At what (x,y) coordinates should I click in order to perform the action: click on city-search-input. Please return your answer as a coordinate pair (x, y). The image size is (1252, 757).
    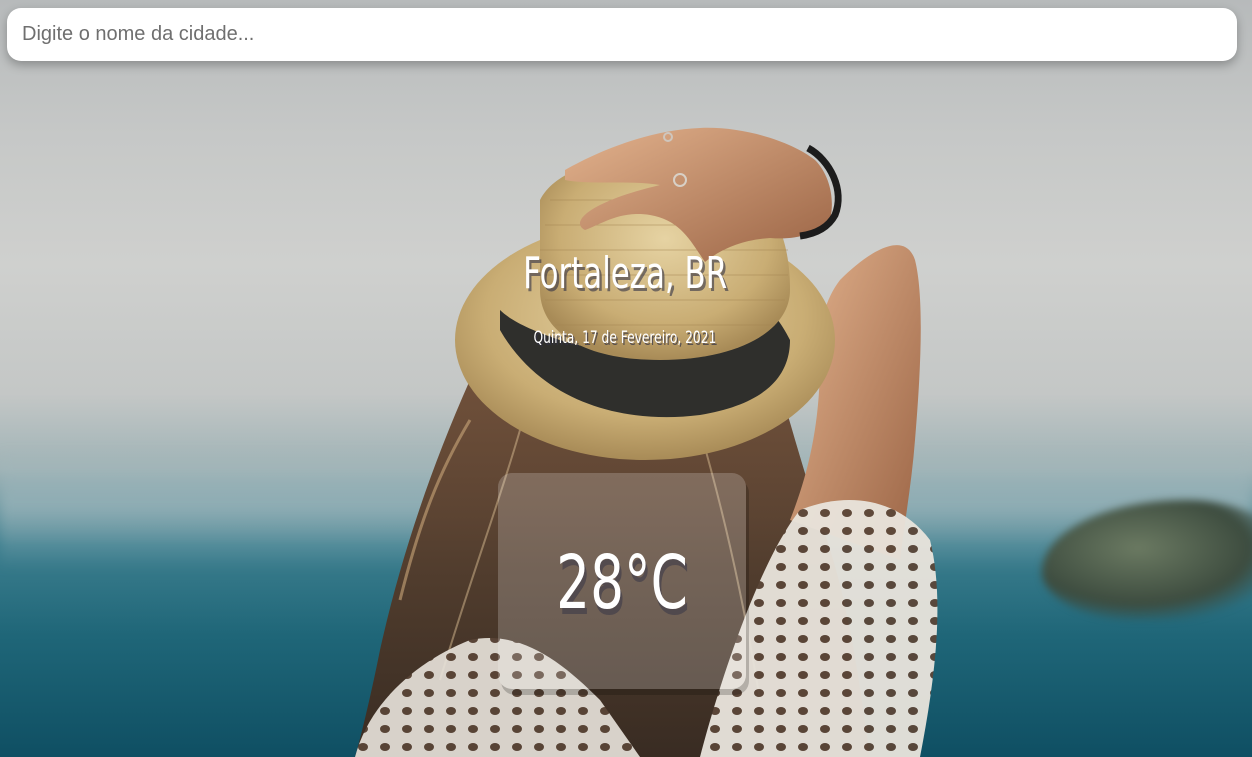
    Looking at the image, I should click on (622, 34).